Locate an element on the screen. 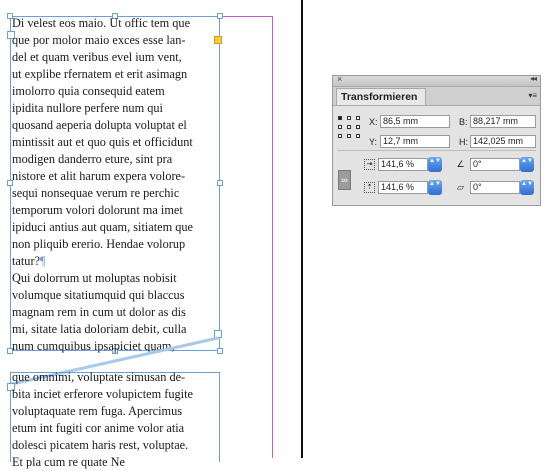 This screenshot has height=471, width=555. close-icon: × is located at coordinates (339, 79).